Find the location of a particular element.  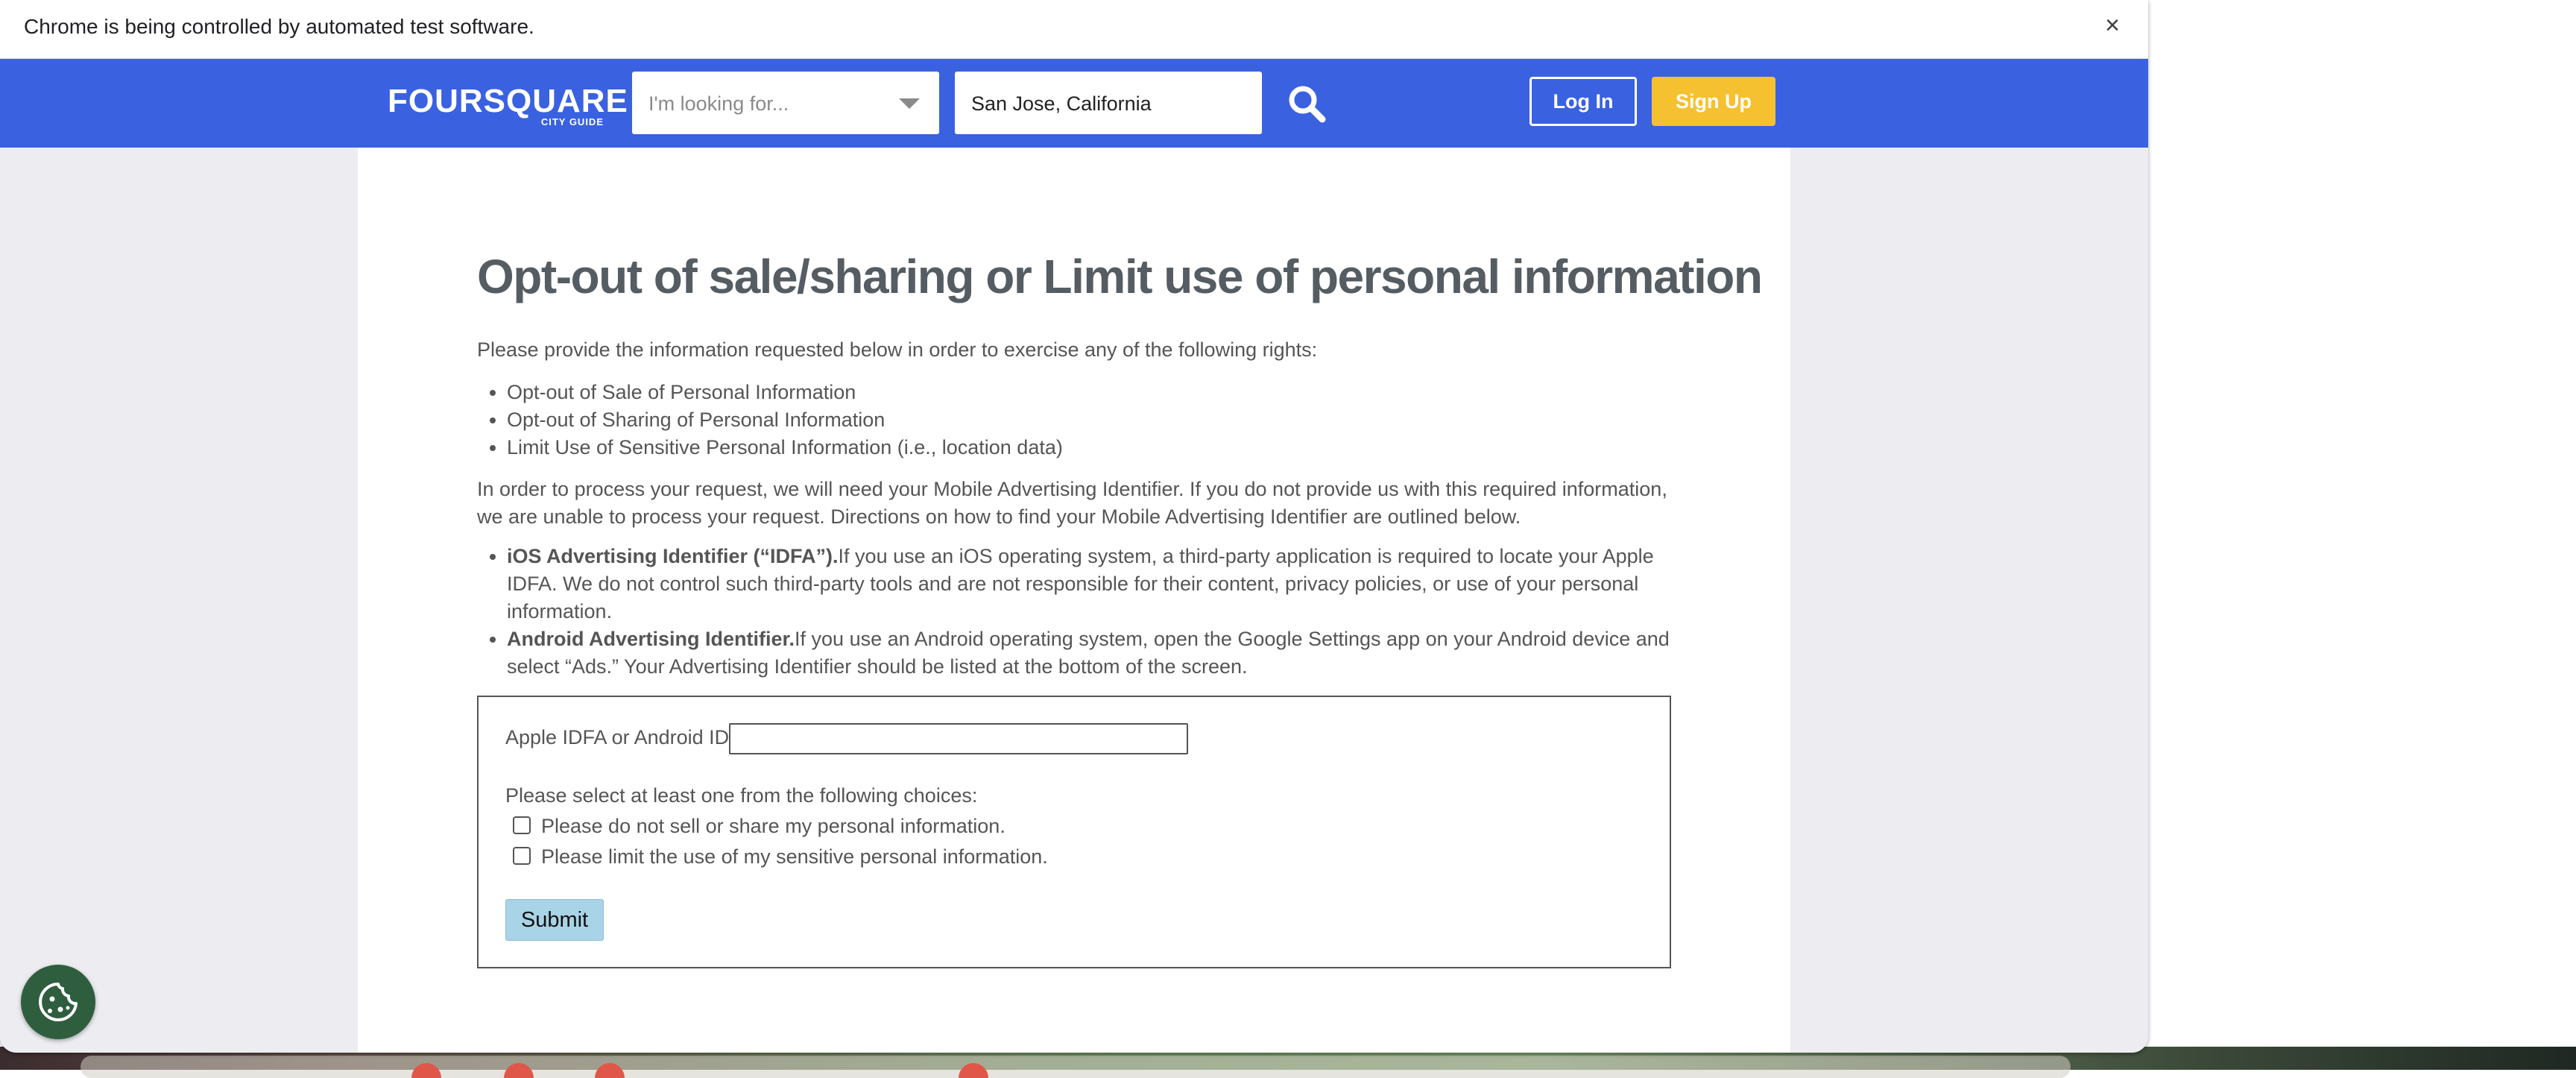

close-icon: × is located at coordinates (2112, 25).